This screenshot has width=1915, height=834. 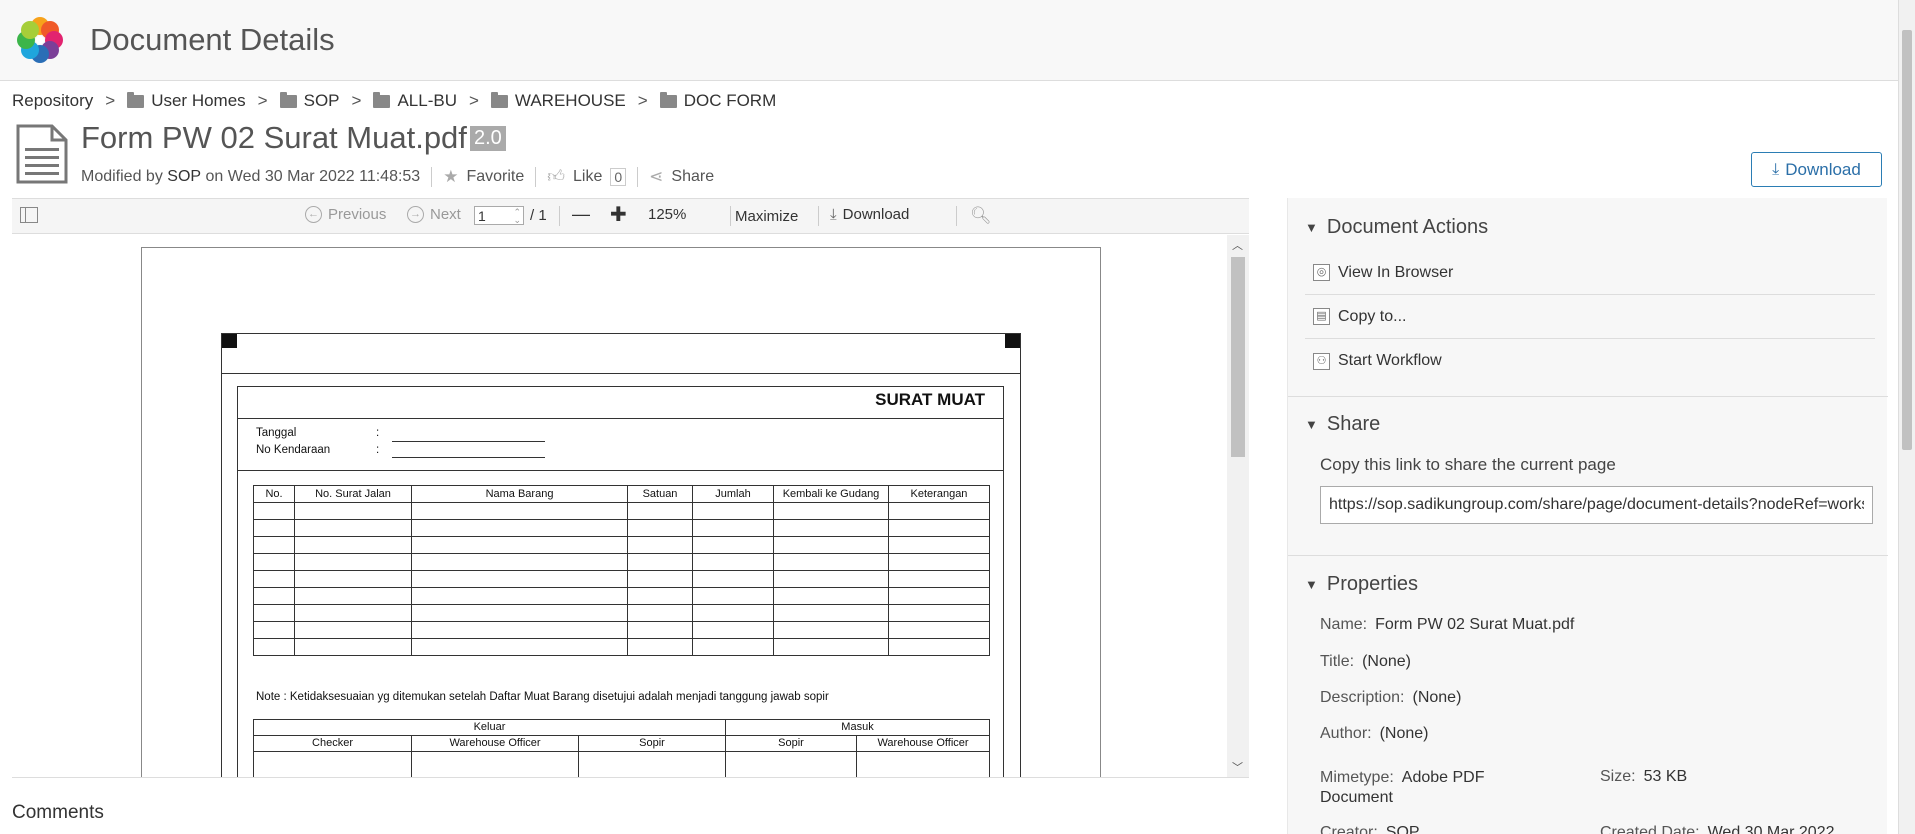 What do you see at coordinates (1346, 733) in the screenshot?
I see `property-label: Author:` at bounding box center [1346, 733].